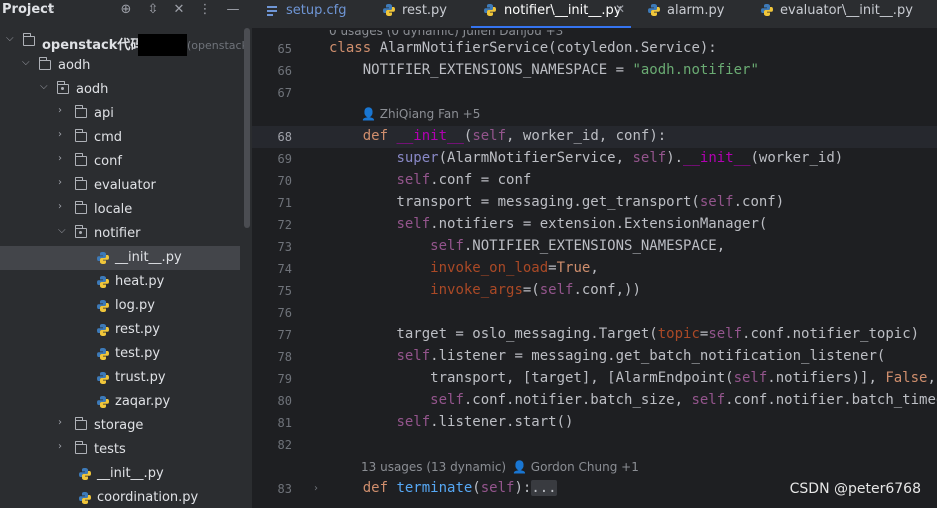 This screenshot has width=937, height=508. What do you see at coordinates (697, 14) in the screenshot?
I see `tab-alarm-py: alarm.py` at bounding box center [697, 14].